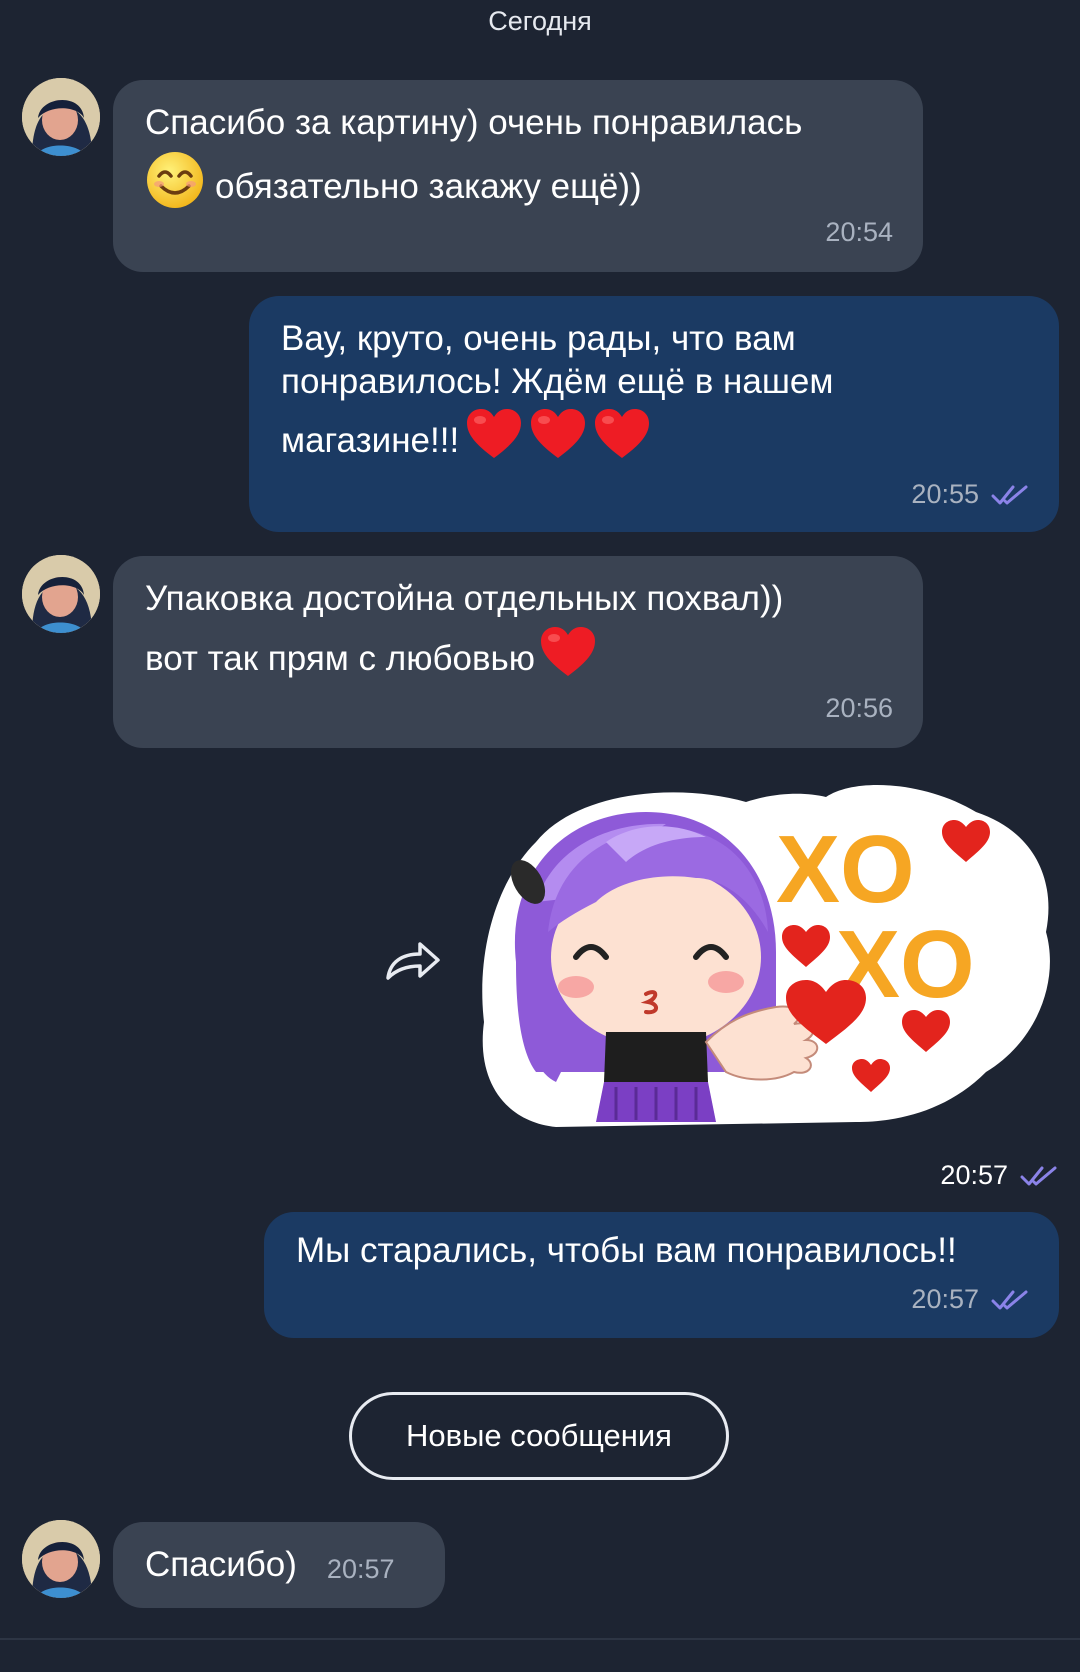 The width and height of the screenshot is (1080, 1672). I want to click on forward-arrow-icon, so click(412, 963).